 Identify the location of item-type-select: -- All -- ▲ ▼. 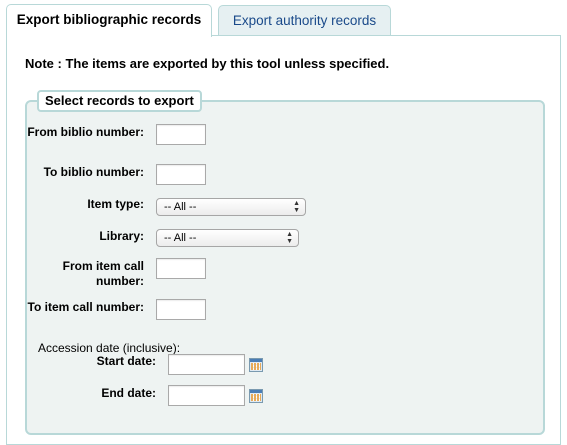
(231, 207).